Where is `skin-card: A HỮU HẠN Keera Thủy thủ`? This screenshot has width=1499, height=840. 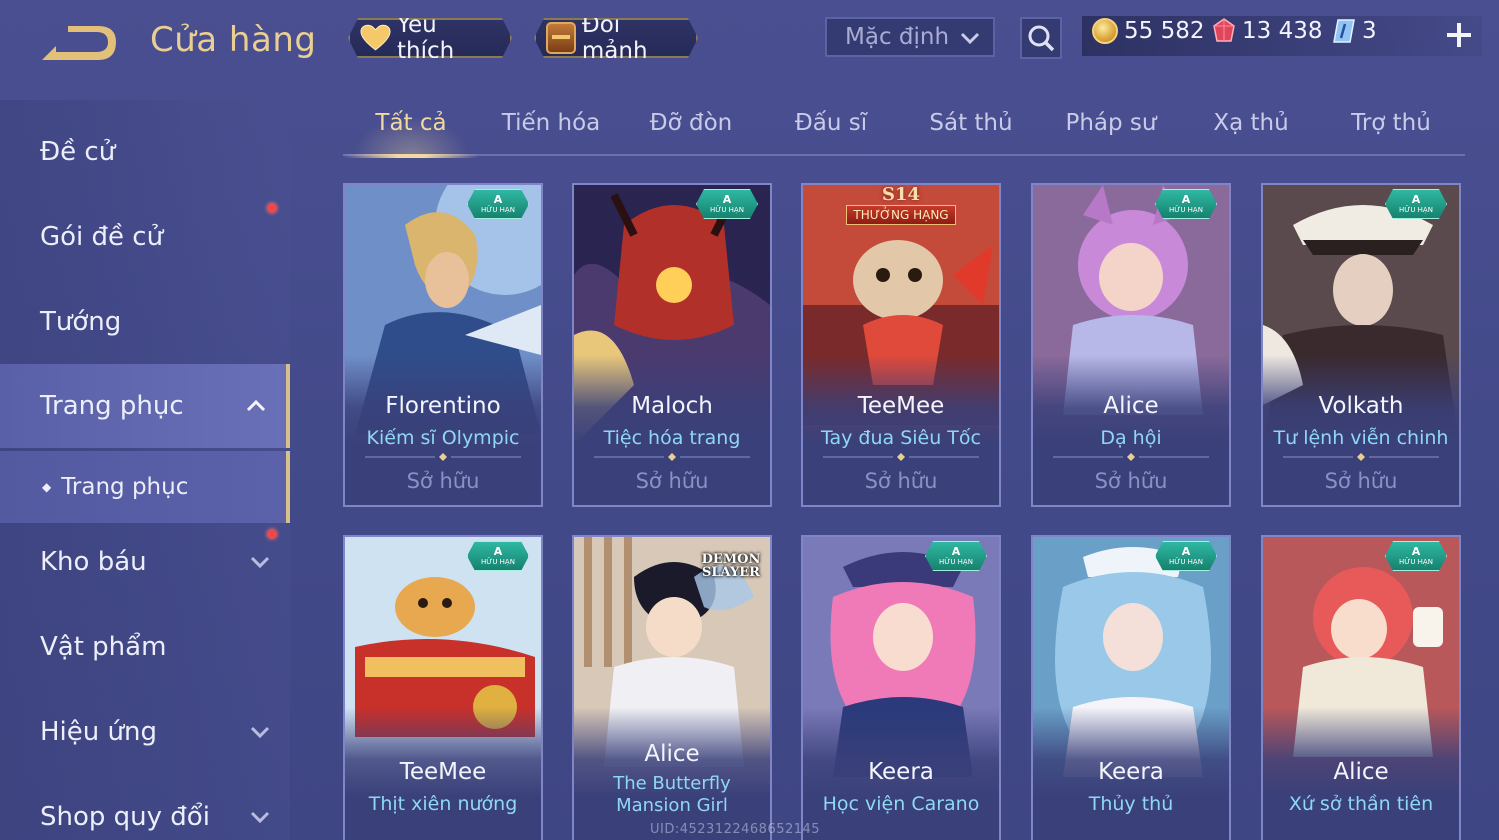 skin-card: A HỮU HẠN Keera Thủy thủ is located at coordinates (1131, 687).